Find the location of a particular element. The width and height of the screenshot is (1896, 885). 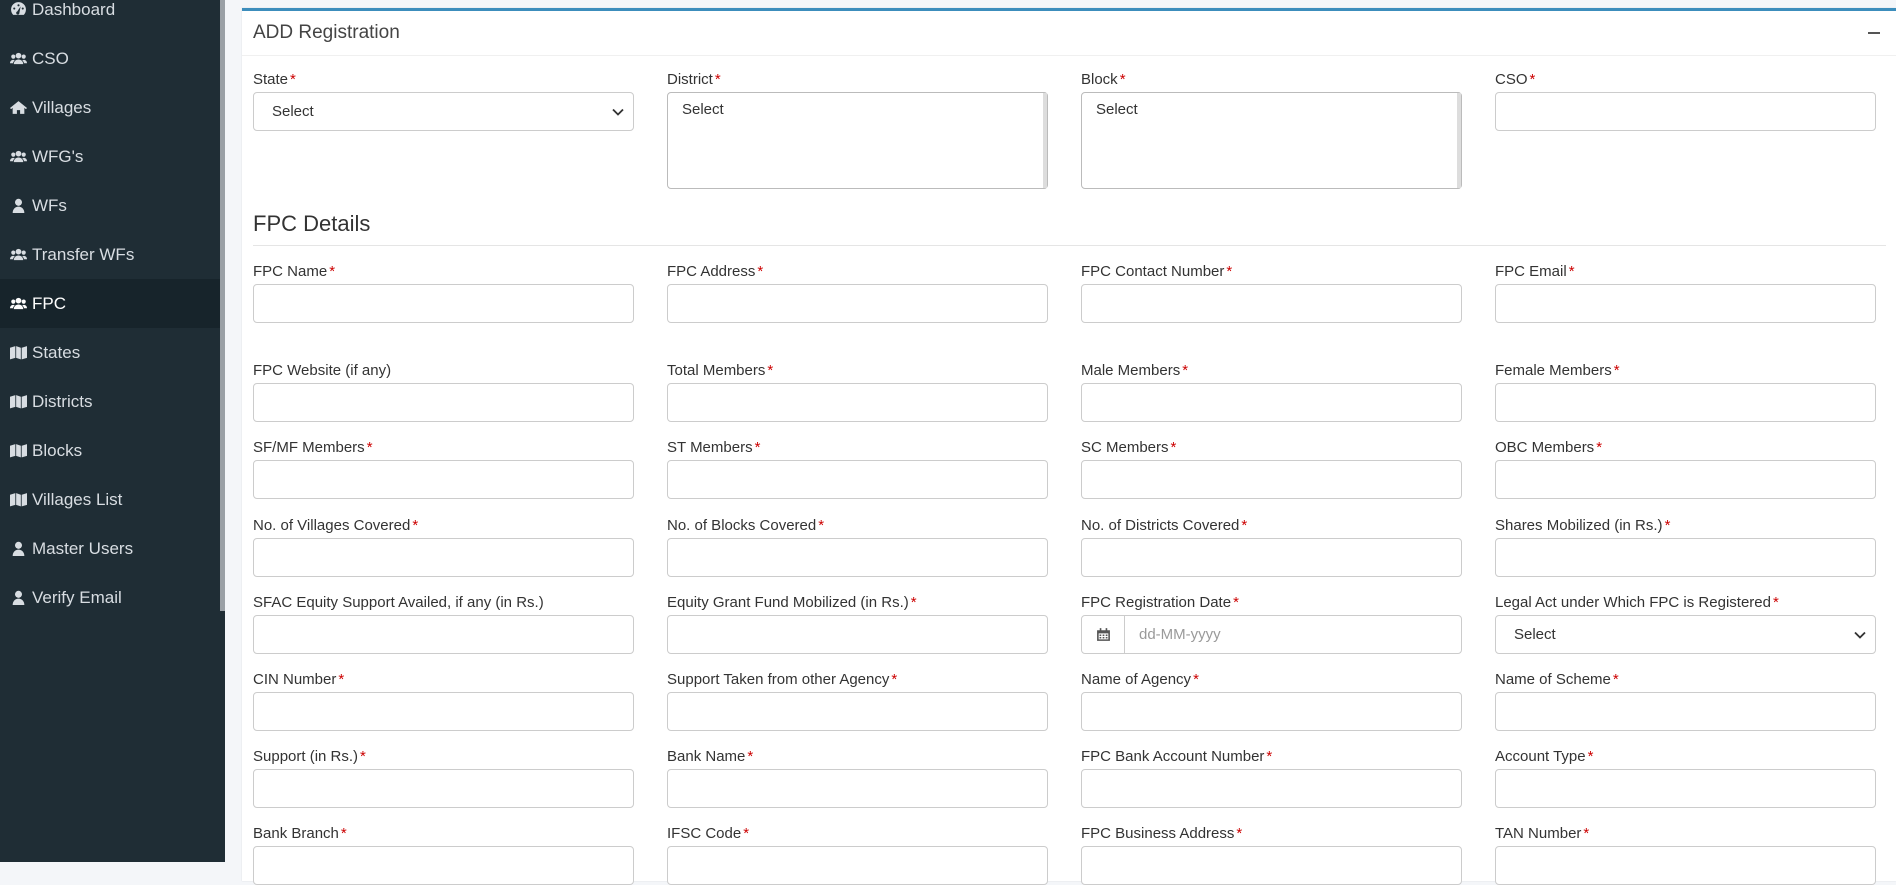

state-field: State * Select is located at coordinates (443, 101).